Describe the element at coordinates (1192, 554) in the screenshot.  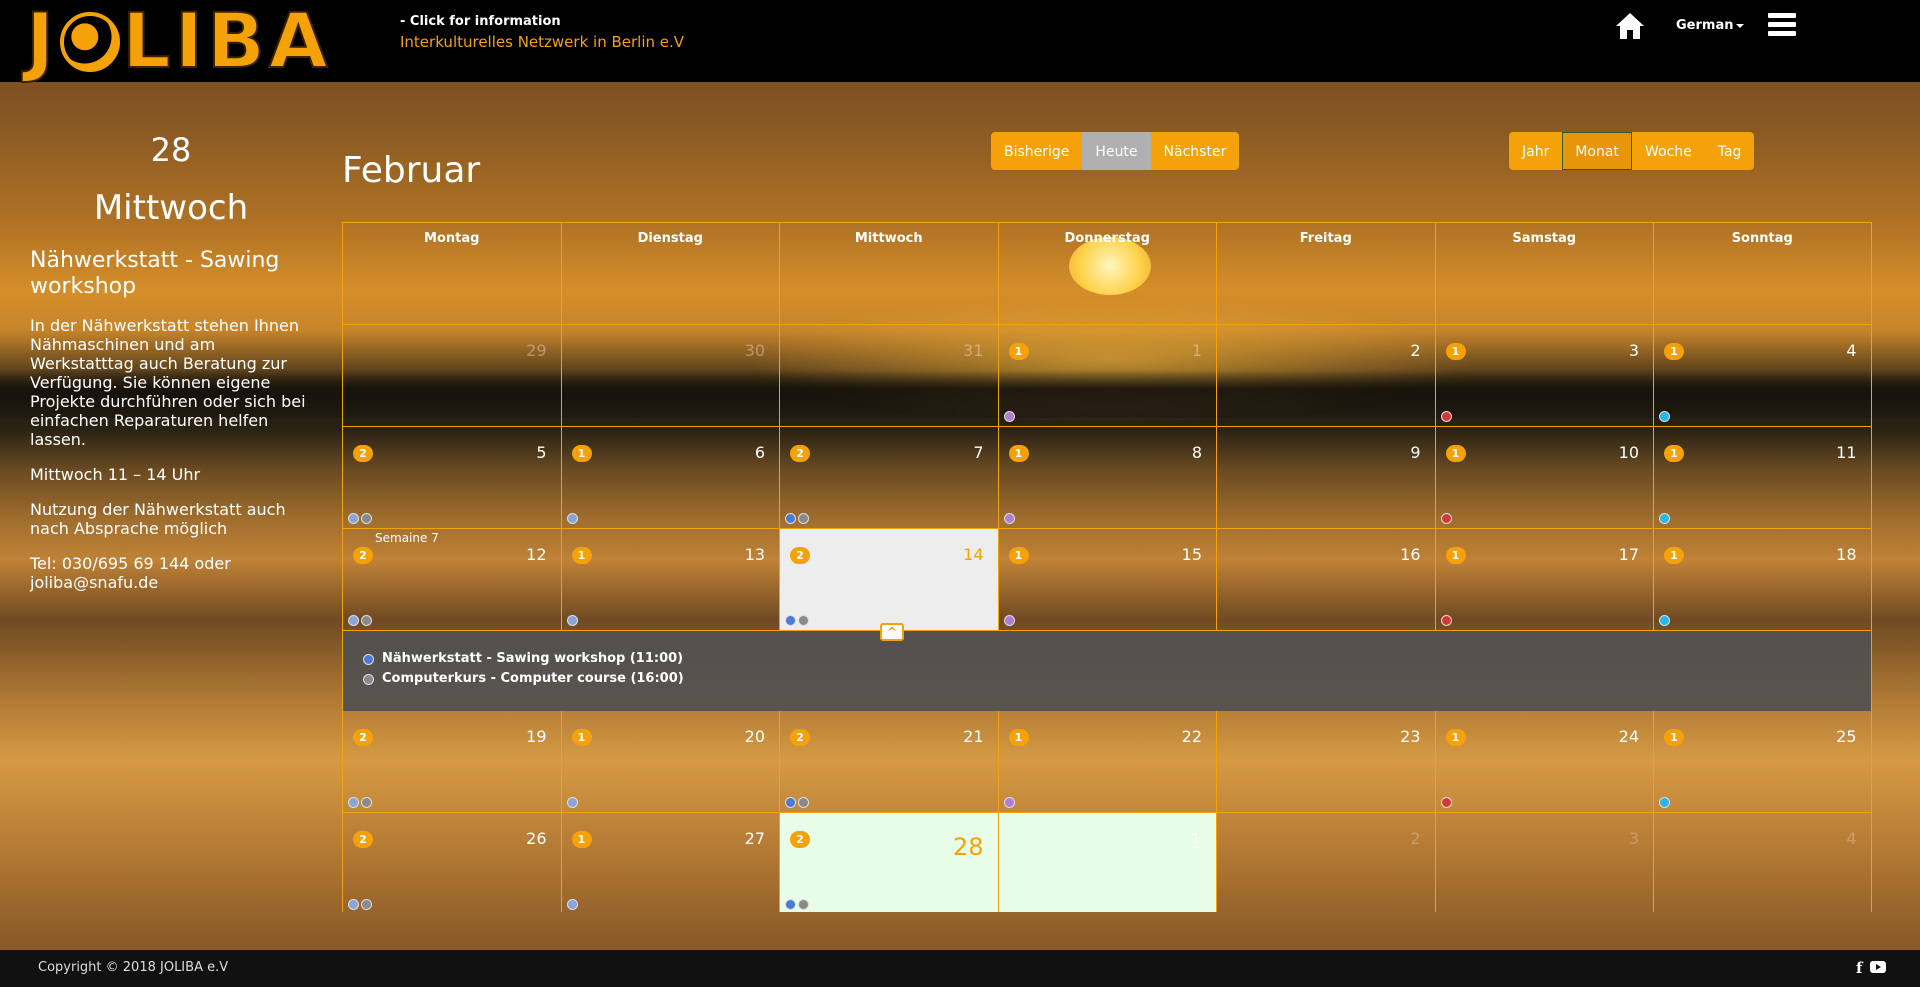
I see `day-number: 15` at that location.